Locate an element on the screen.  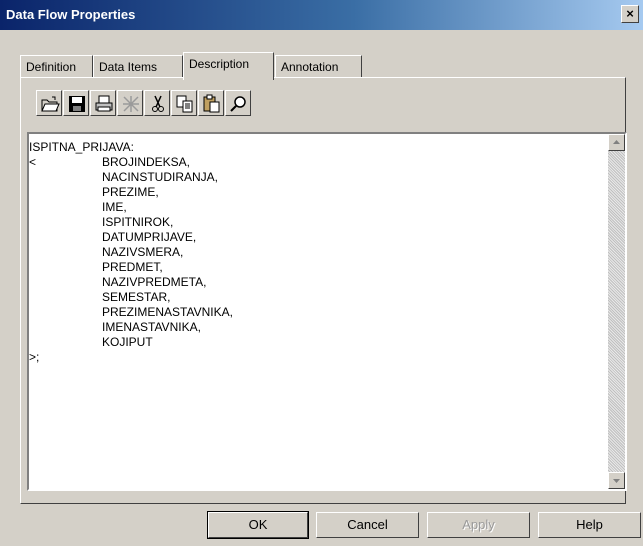
scroll-down-button is located at coordinates (616, 480).